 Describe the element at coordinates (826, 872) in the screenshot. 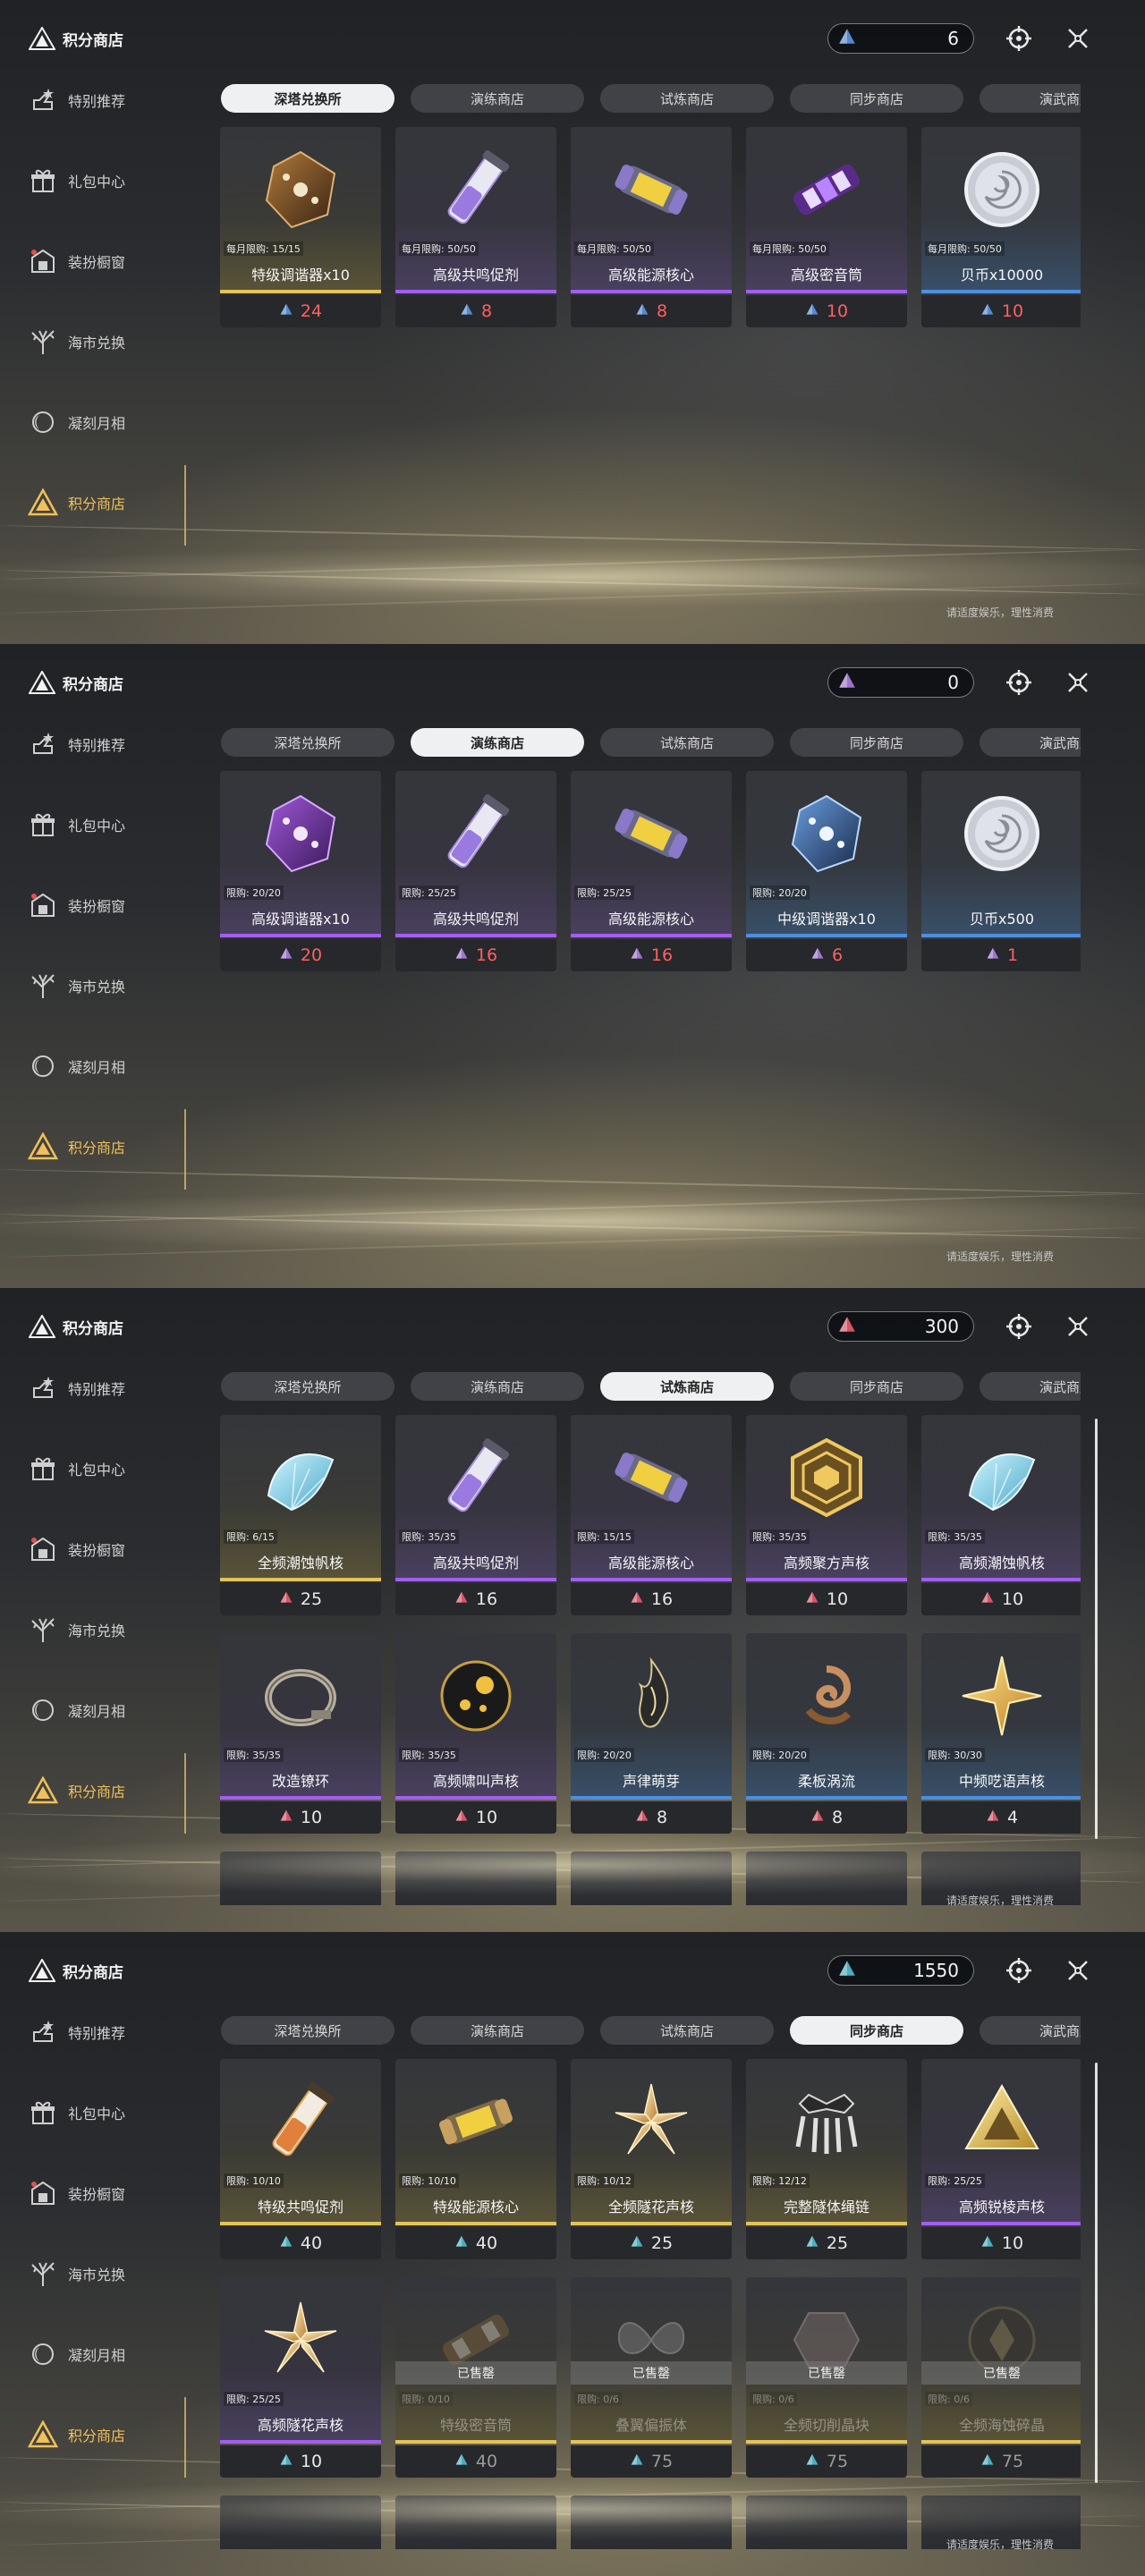

I see `shop-item-card: 限购: 20/20 中级调谐器x10 6` at that location.